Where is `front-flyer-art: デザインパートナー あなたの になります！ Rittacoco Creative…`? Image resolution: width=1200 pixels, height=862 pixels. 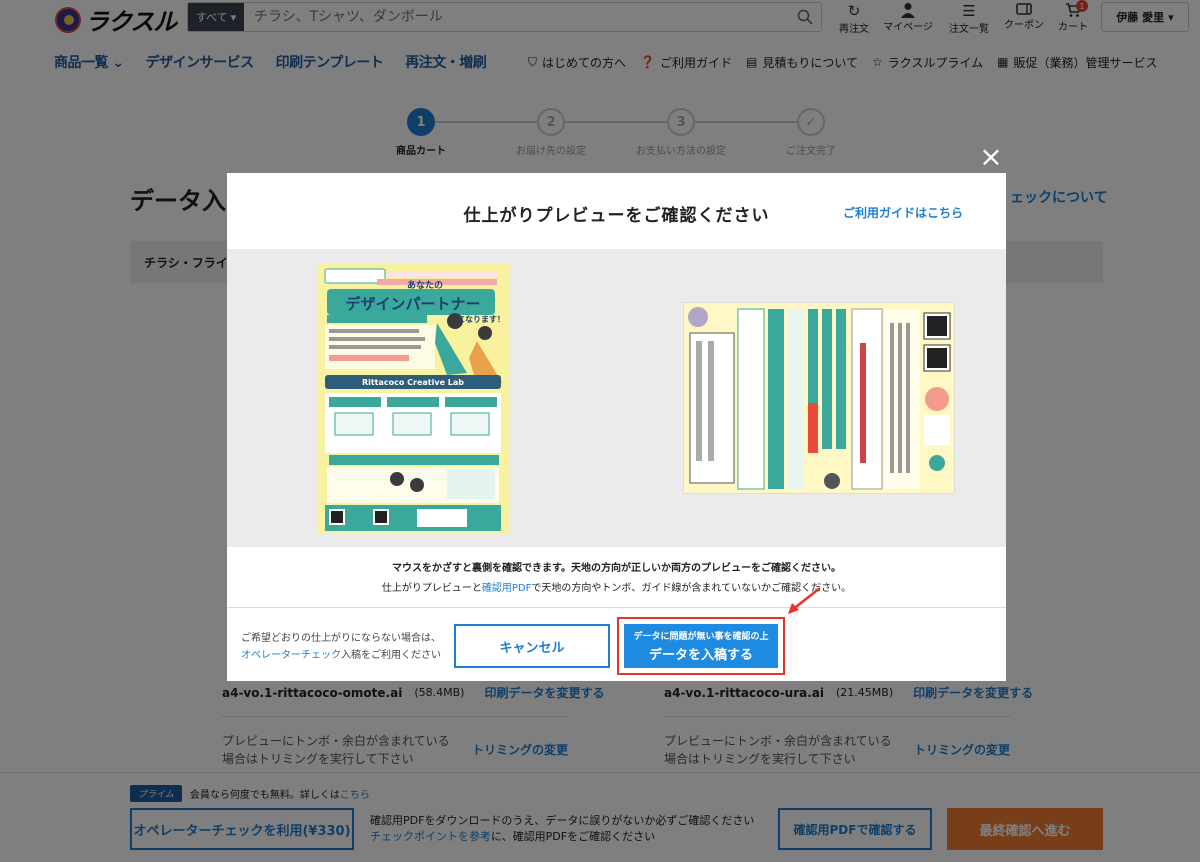
front-flyer-art: デザインパートナー あなたの になります！ Rittacoco Creative… is located at coordinates (413, 398).